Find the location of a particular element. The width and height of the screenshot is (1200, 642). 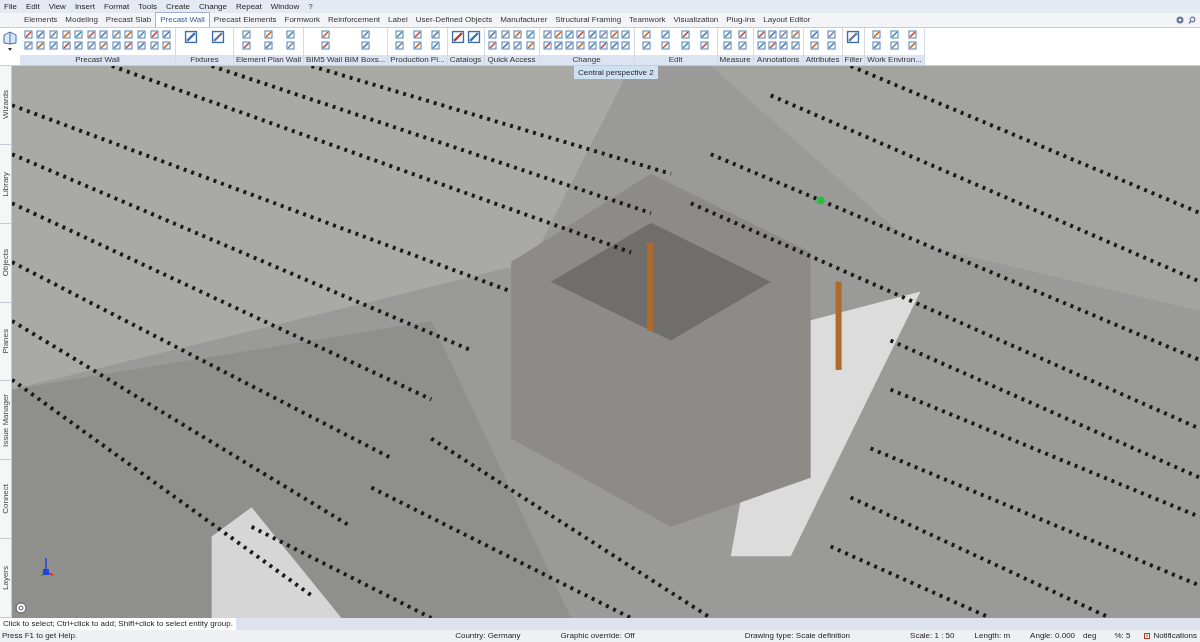

menu-item: File is located at coordinates (10, 6).